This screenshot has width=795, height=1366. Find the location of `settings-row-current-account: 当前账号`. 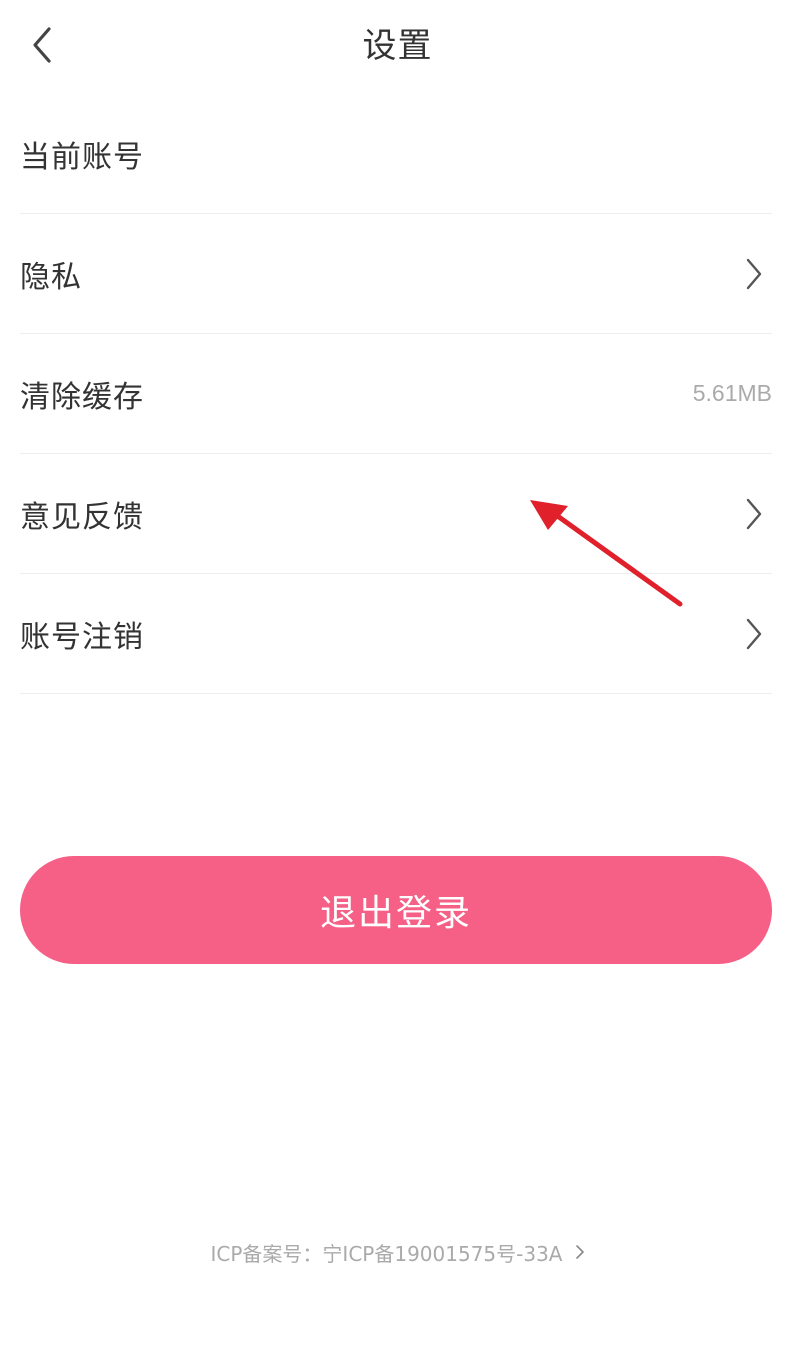

settings-row-current-account: 当前账号 is located at coordinates (396, 154).